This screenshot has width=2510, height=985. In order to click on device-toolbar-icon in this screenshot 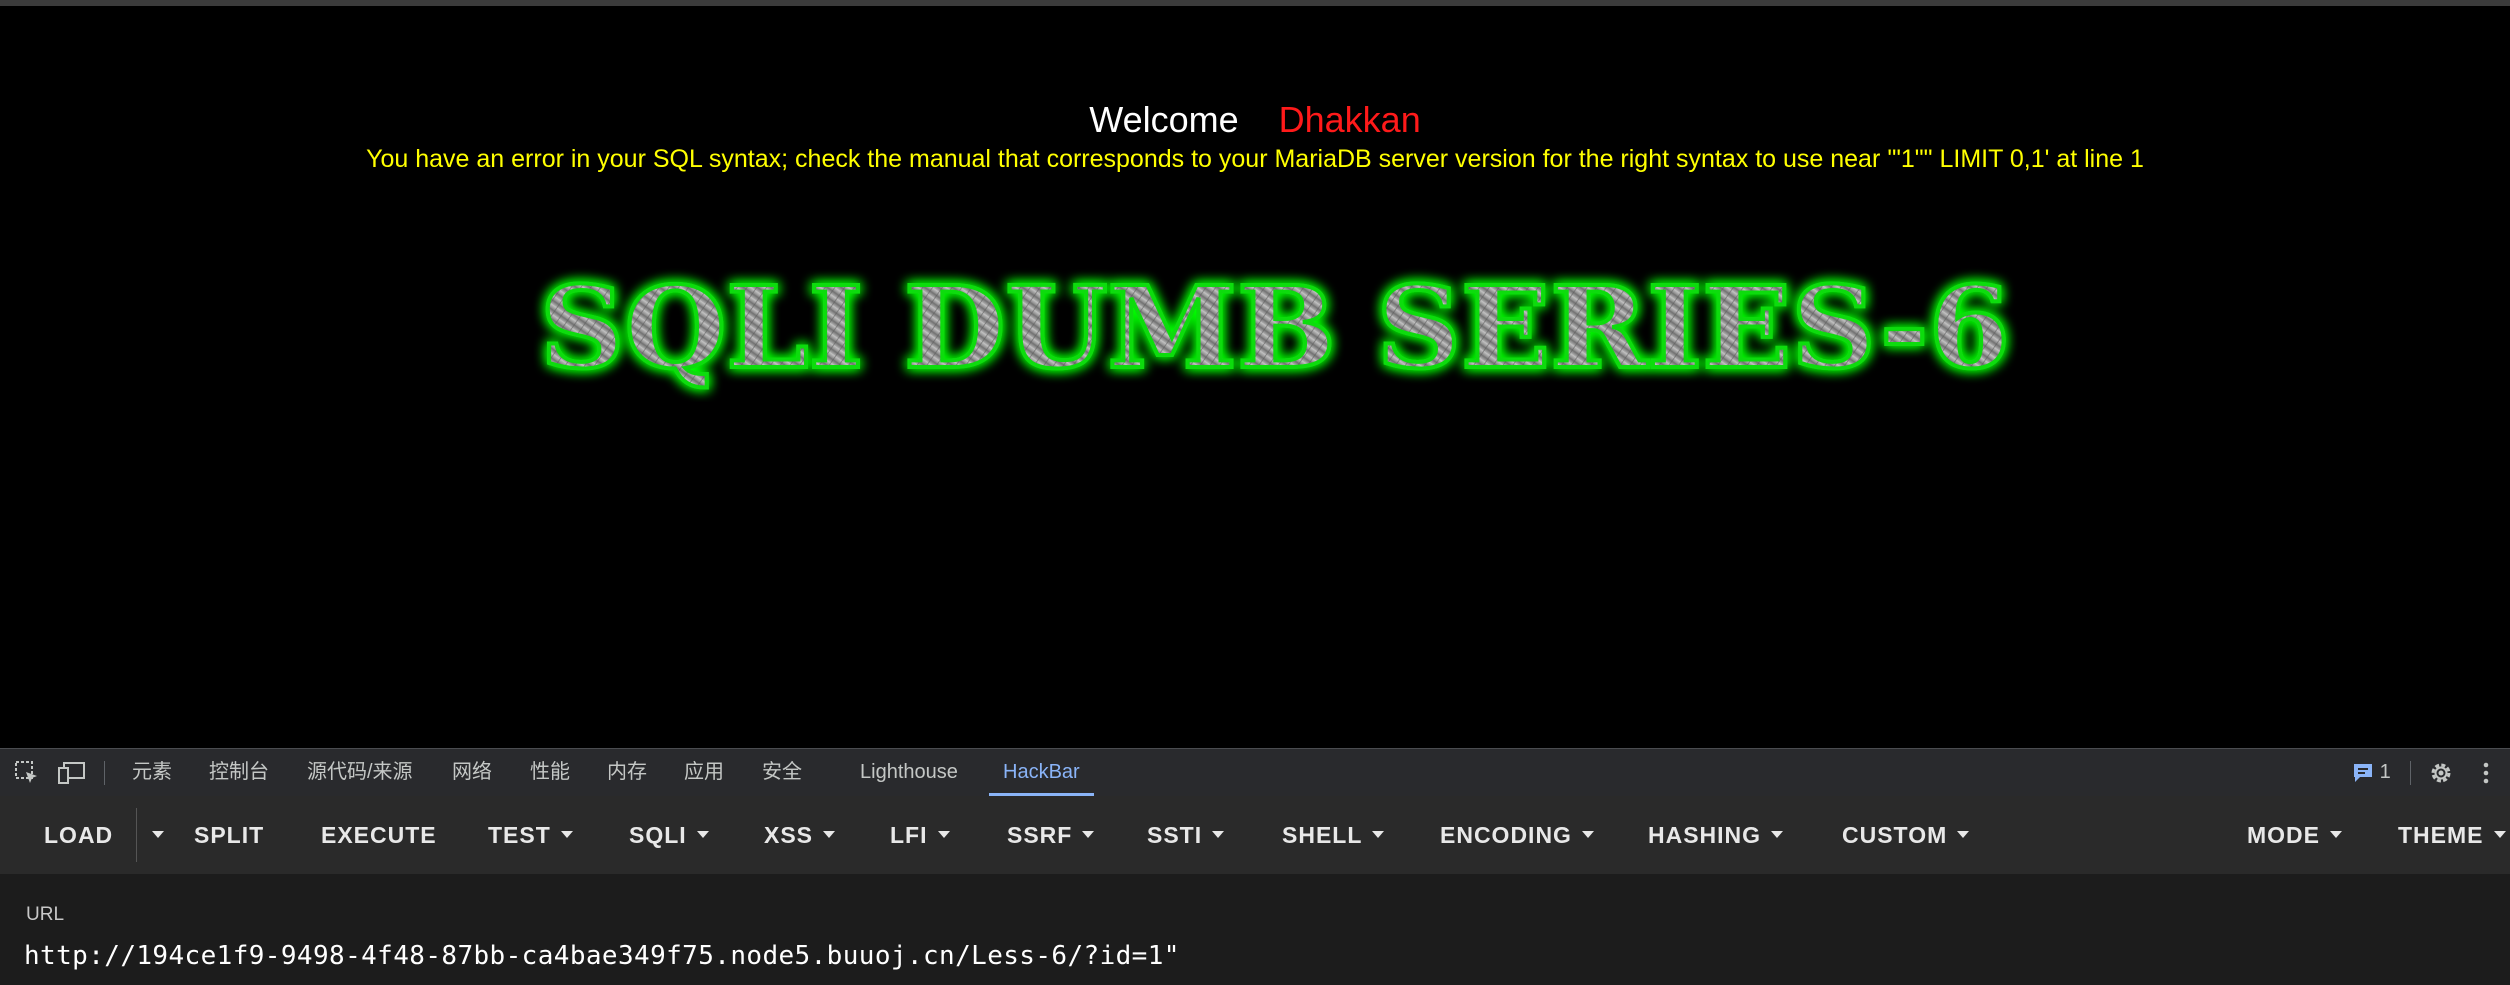, I will do `click(72, 772)`.